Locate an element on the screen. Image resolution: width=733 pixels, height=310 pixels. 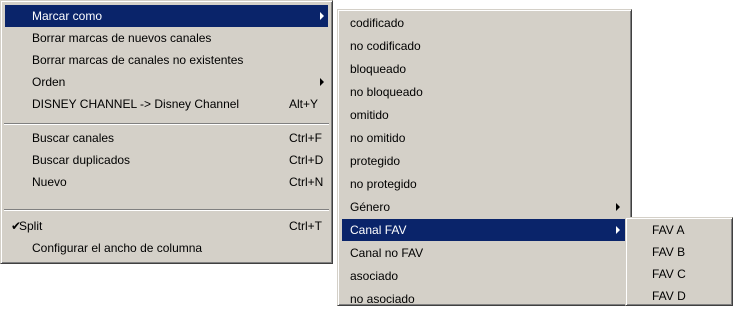
submenu-item-no-omitido: no omitido is located at coordinates (484, 138).